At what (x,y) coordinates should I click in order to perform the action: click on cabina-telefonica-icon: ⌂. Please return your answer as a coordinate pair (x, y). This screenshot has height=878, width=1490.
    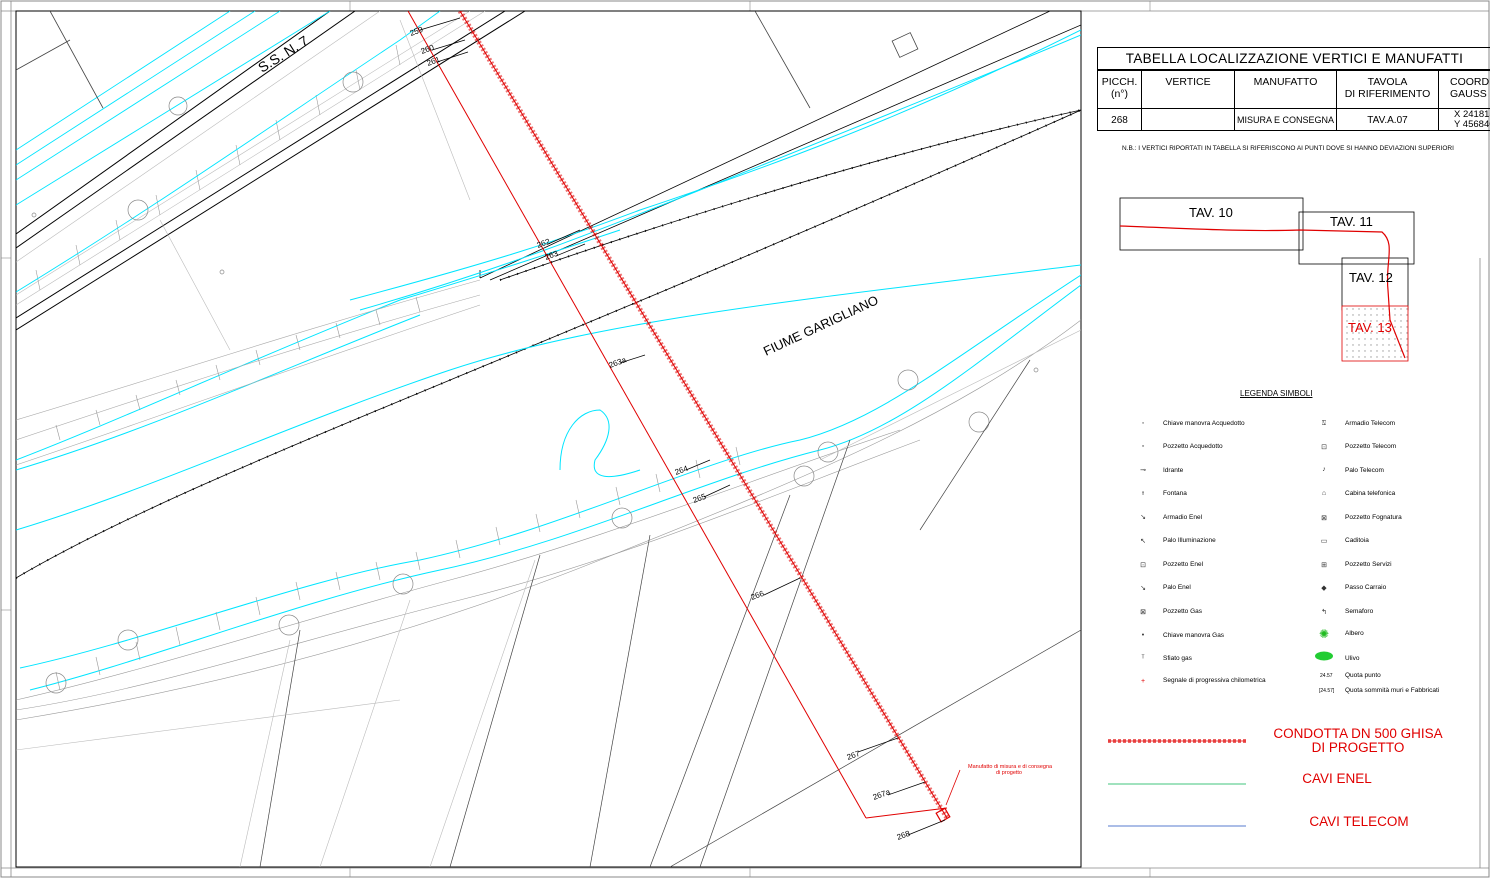
    Looking at the image, I should click on (1324, 493).